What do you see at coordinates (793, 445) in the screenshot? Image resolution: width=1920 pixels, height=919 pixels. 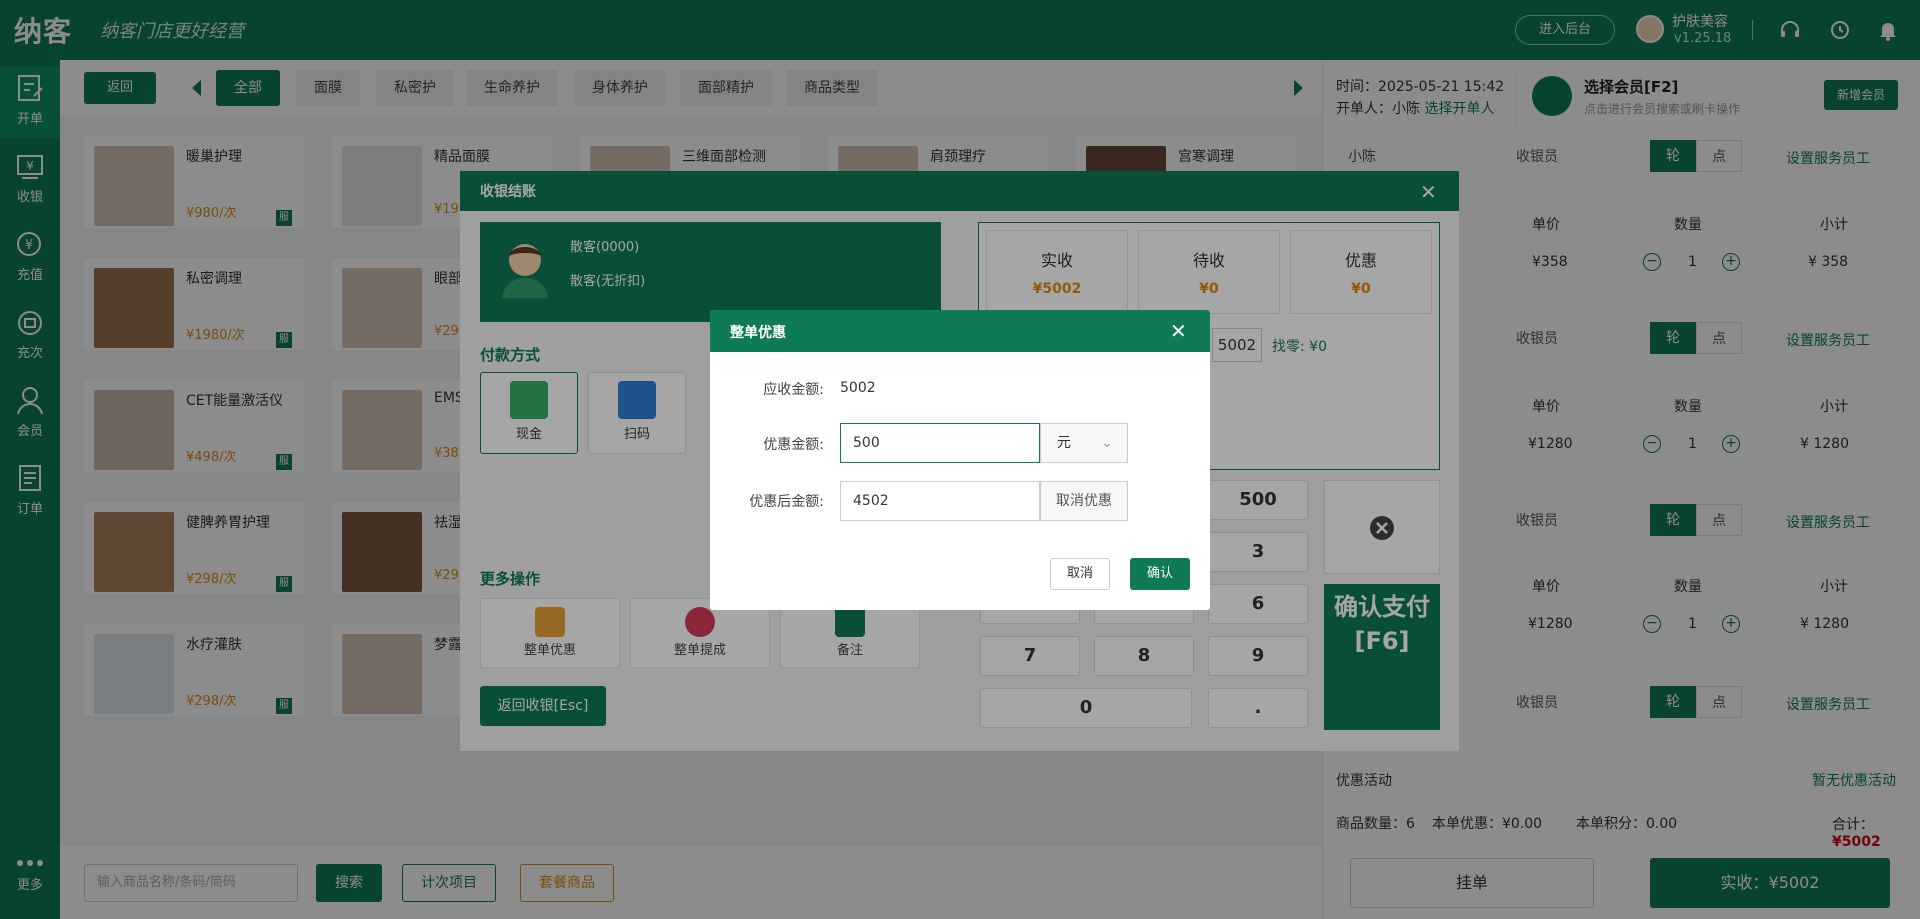 I see `discount-amount-label: 优惠金额:` at bounding box center [793, 445].